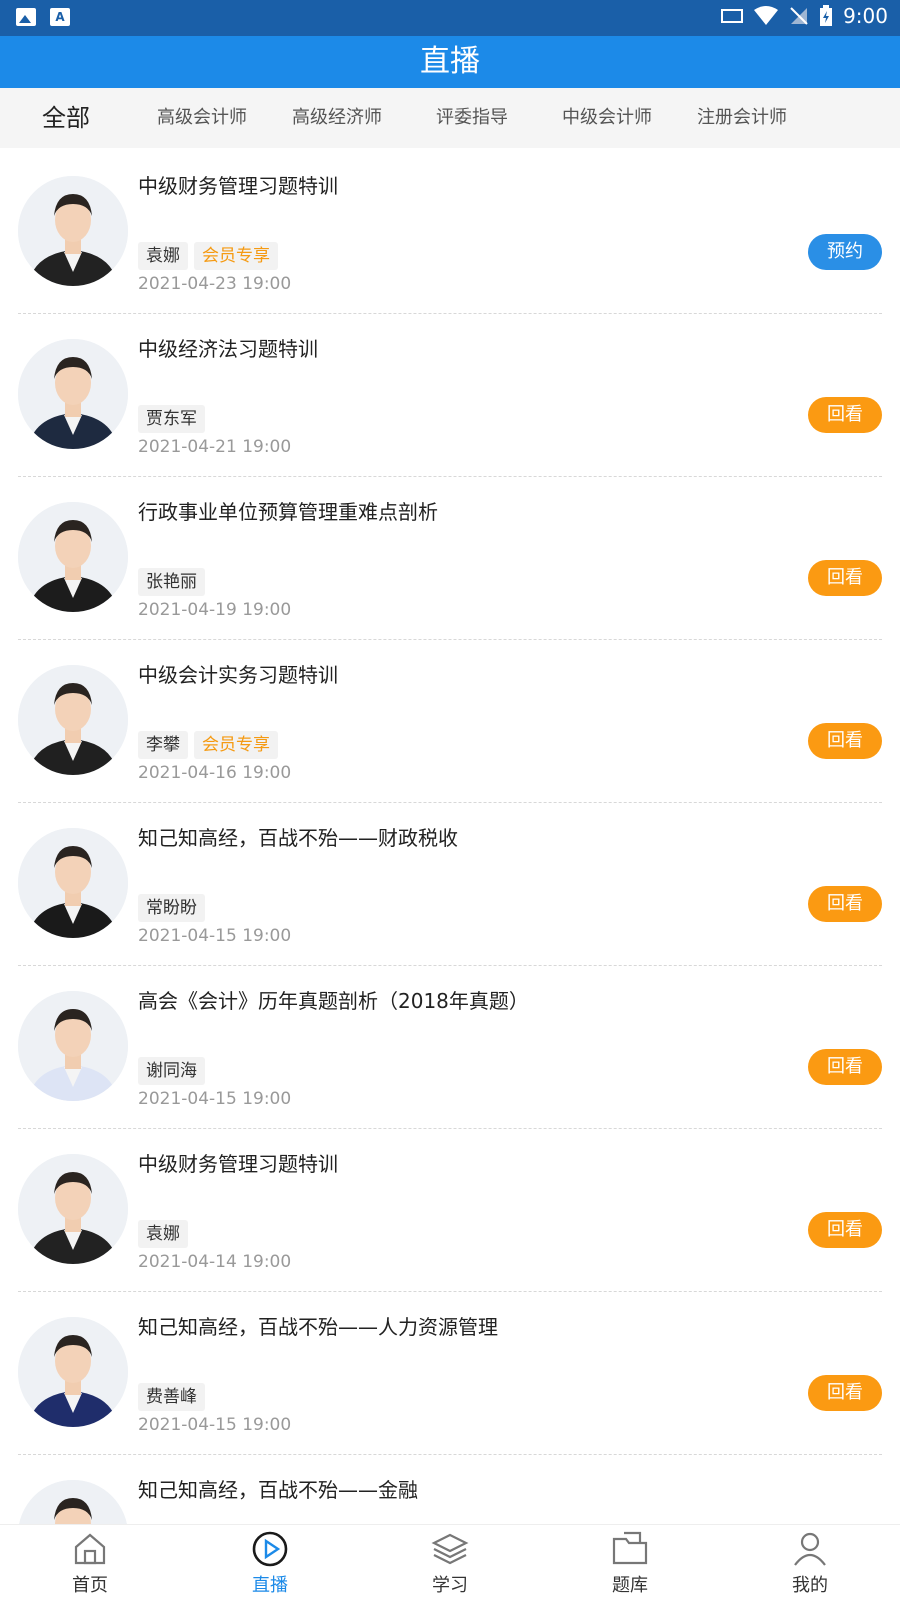  What do you see at coordinates (215, 1262) in the screenshot?
I see `live-date: 2021-04-14 19:00` at bounding box center [215, 1262].